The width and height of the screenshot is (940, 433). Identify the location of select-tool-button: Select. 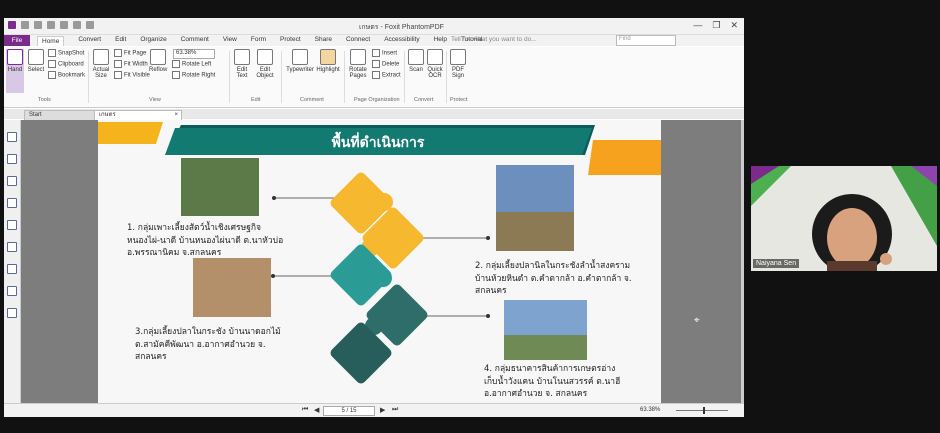
(36, 61).